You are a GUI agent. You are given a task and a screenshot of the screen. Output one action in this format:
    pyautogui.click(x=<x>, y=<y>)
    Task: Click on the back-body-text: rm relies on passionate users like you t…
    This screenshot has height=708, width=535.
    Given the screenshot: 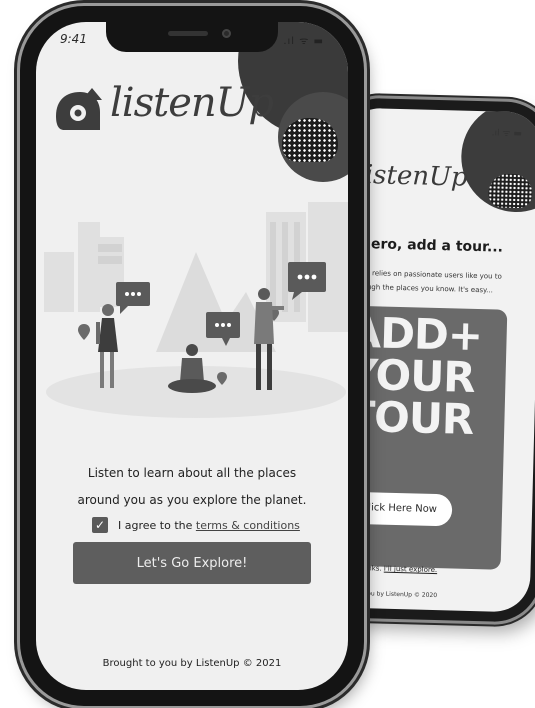 What is the action you would take?
    pyautogui.click(x=445, y=282)
    